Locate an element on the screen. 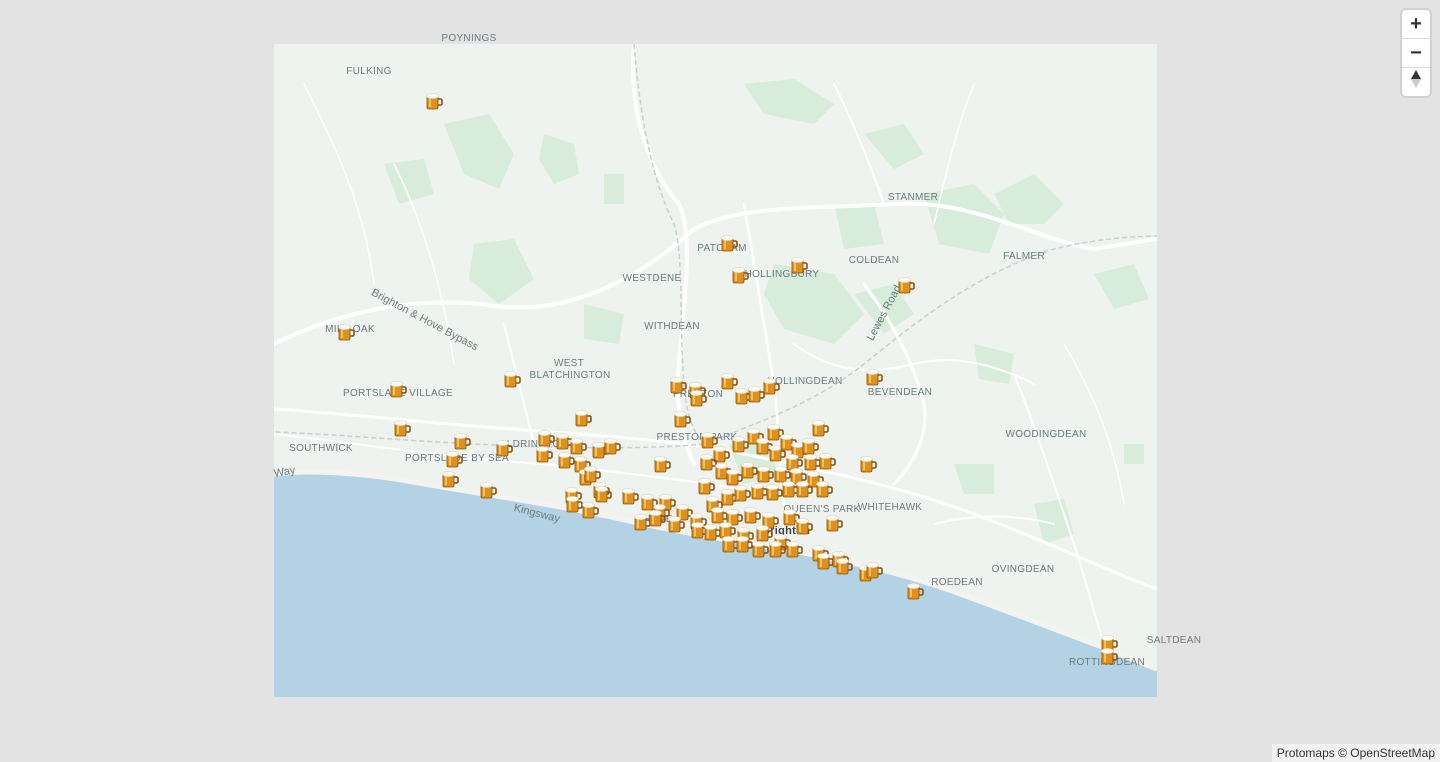  compass-icon is located at coordinates (1416, 82).